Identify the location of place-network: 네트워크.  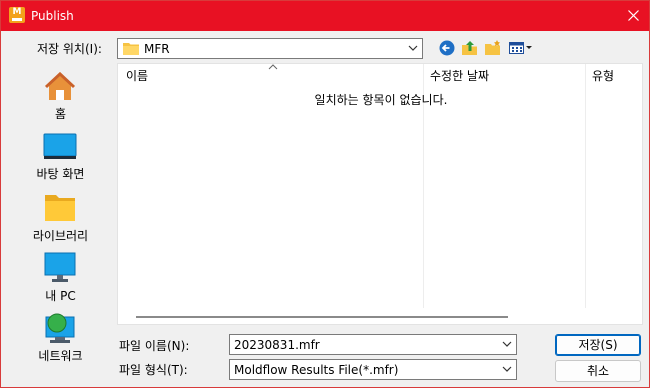
(60, 339).